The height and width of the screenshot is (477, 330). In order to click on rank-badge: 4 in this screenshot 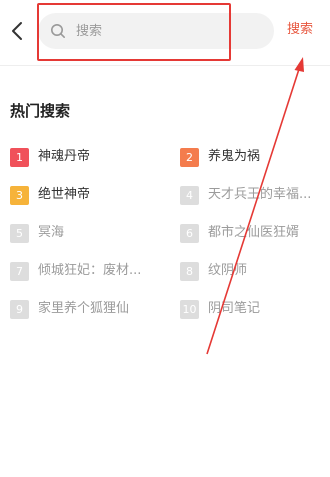, I will do `click(189, 195)`.